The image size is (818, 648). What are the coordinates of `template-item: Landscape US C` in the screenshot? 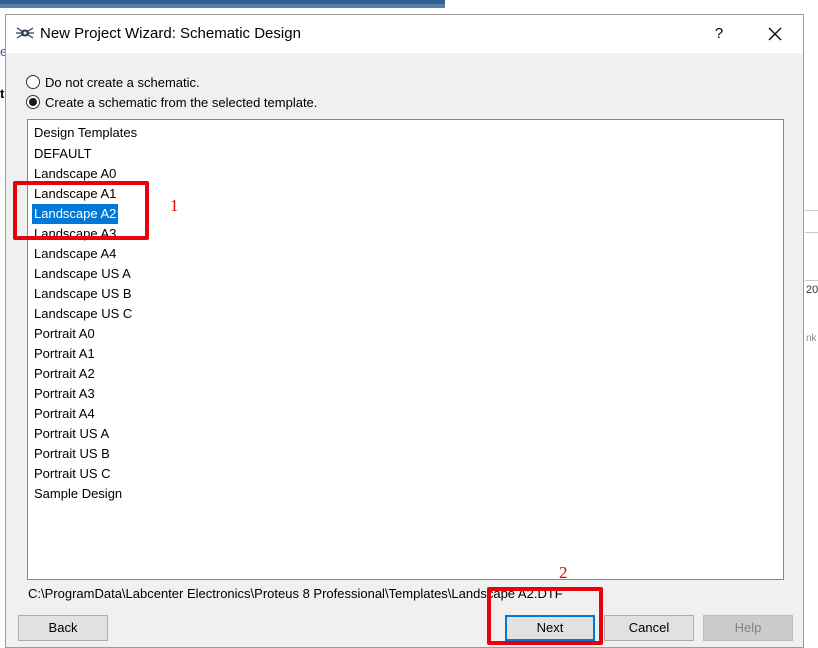 It's located at (83, 314).